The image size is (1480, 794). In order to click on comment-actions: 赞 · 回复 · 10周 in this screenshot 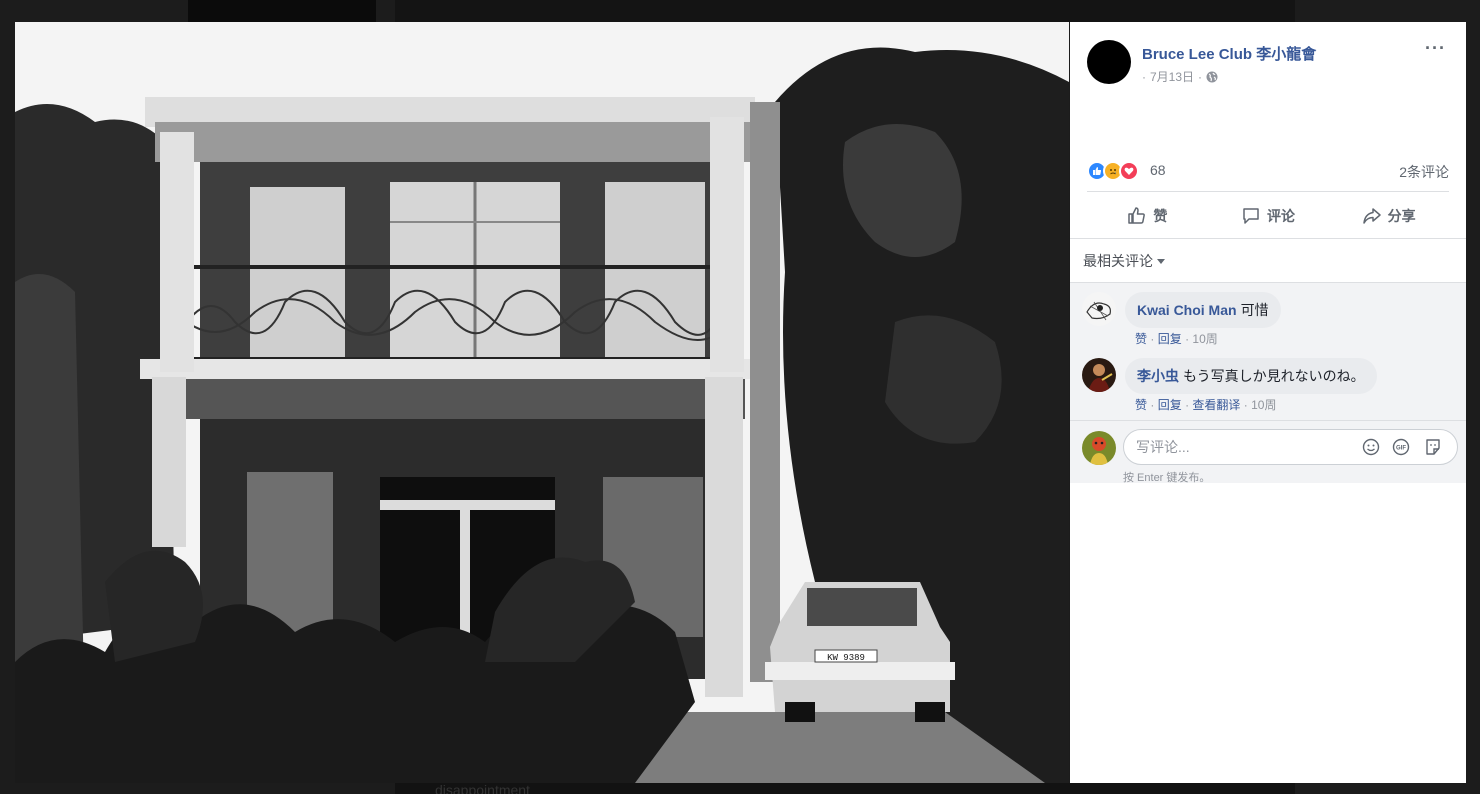, I will do `click(1176, 339)`.